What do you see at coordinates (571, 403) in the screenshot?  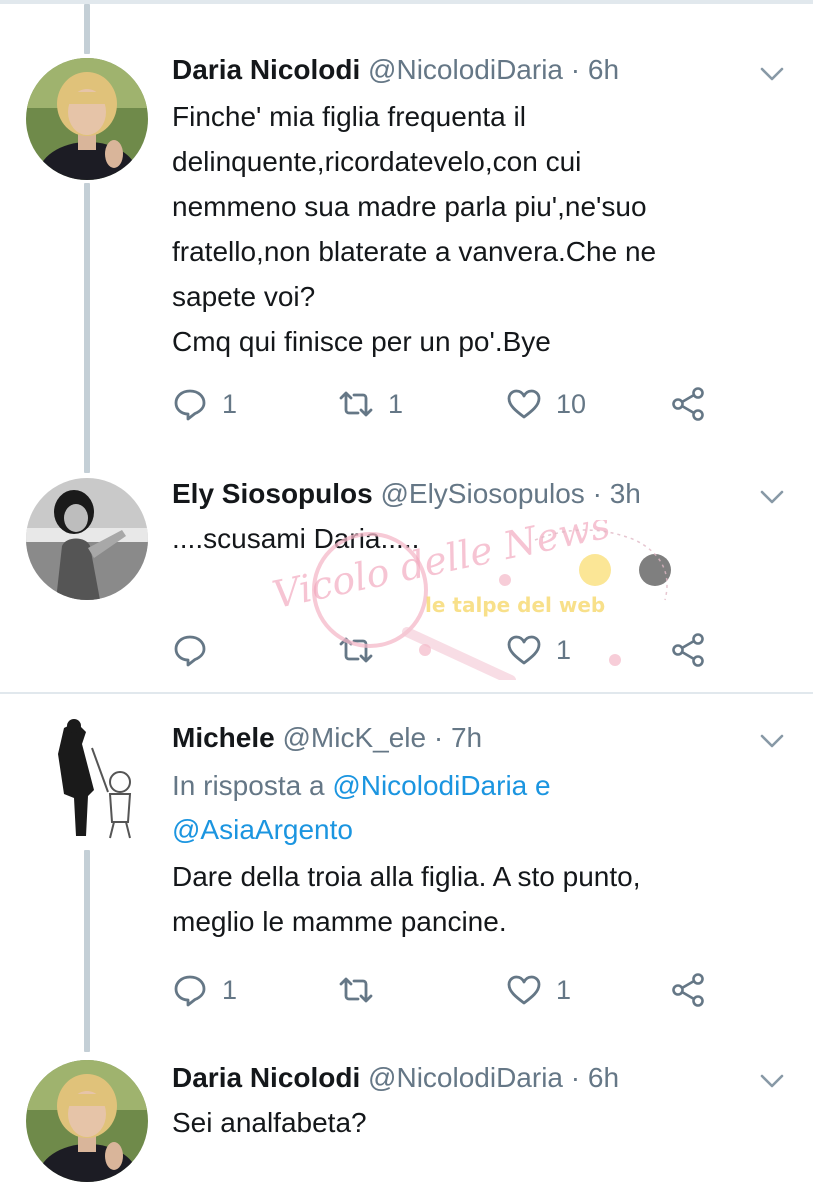 I see `like-count: 10` at bounding box center [571, 403].